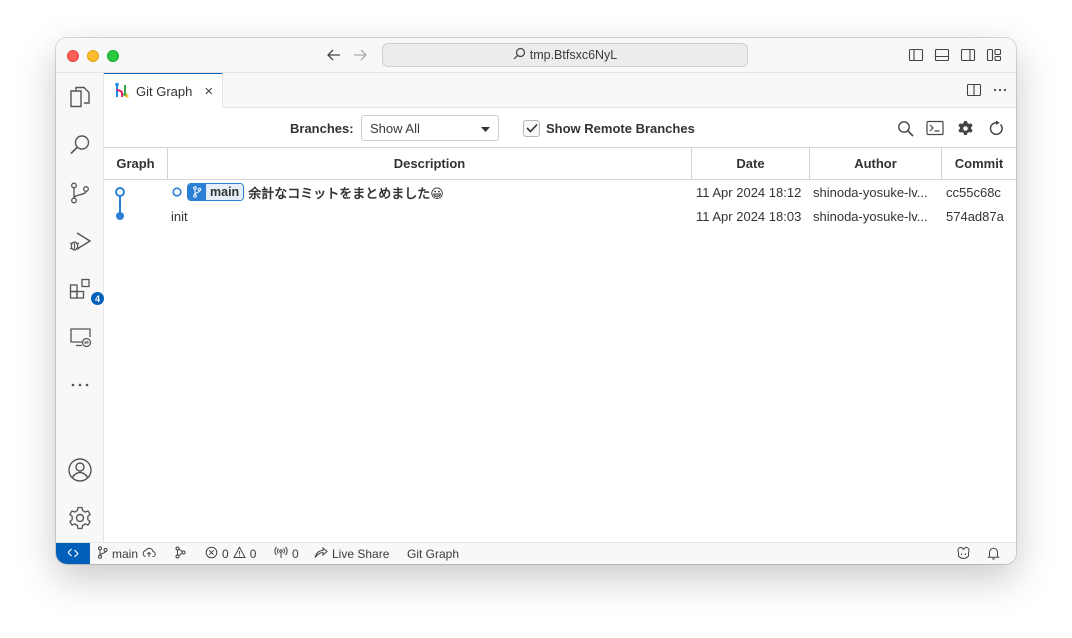  I want to click on git-graph-status-item: Git Graph, so click(433, 553).